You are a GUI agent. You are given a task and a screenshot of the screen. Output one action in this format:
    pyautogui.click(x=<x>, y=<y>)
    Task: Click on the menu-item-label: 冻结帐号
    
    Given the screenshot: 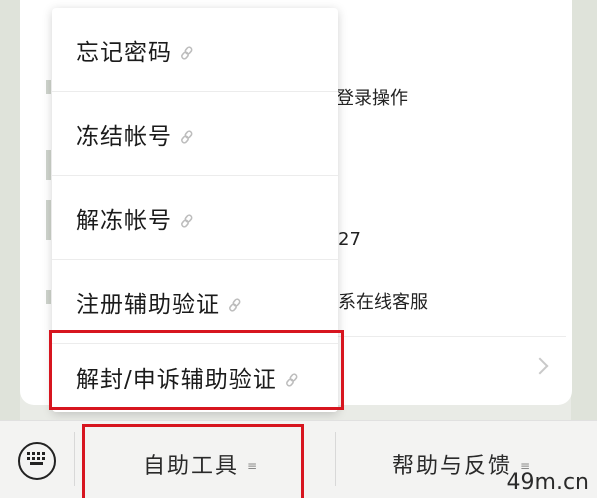 What is the action you would take?
    pyautogui.click(x=124, y=136)
    